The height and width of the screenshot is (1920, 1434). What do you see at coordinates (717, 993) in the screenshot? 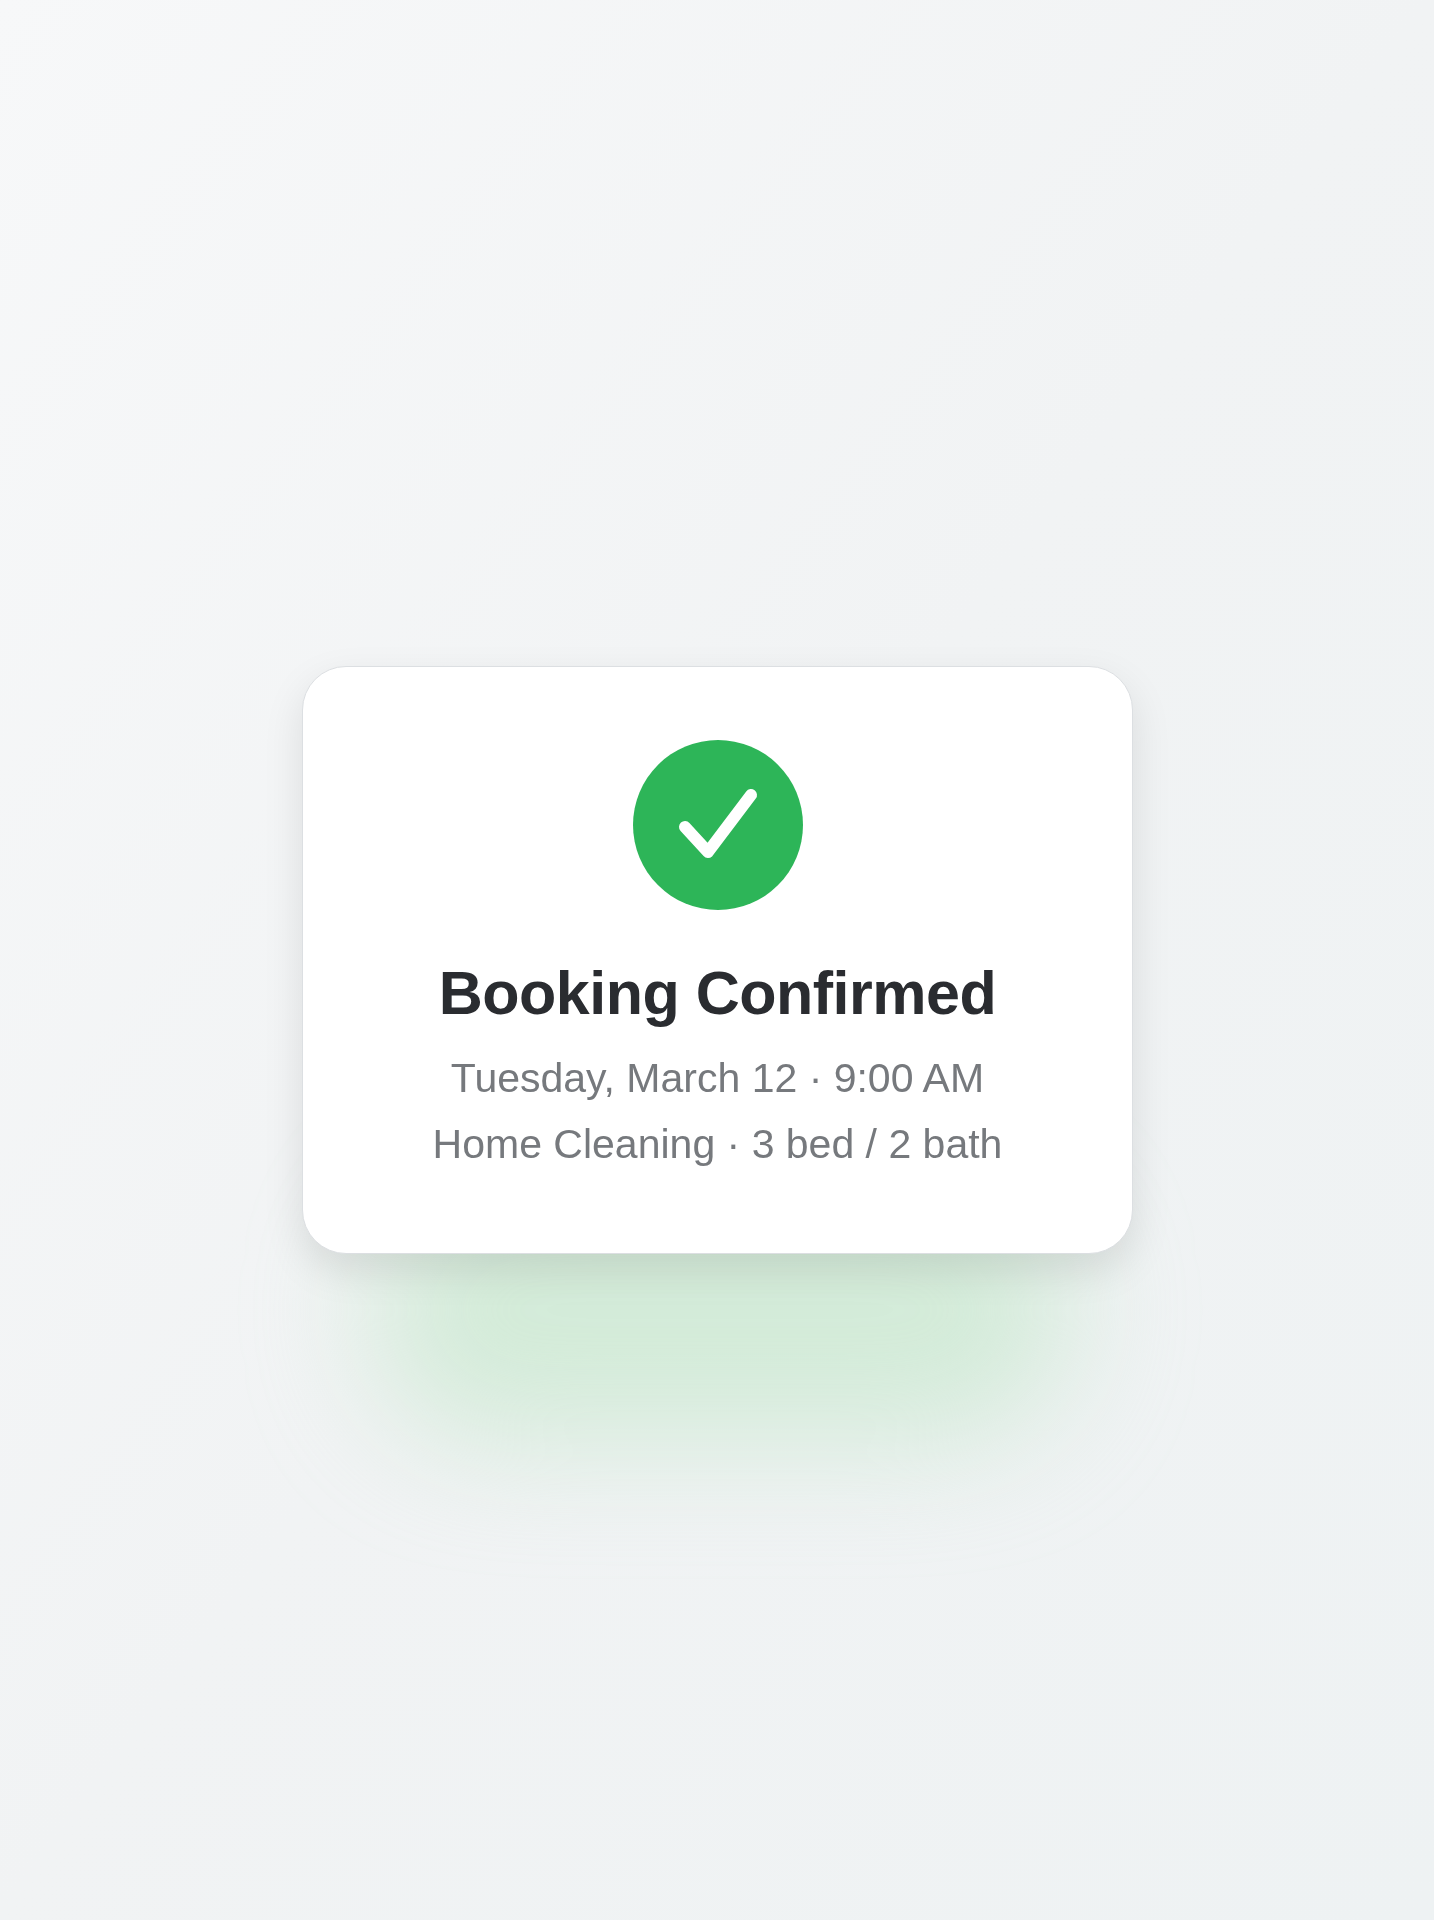
I see `card-title: Booking Confirmed` at bounding box center [717, 993].